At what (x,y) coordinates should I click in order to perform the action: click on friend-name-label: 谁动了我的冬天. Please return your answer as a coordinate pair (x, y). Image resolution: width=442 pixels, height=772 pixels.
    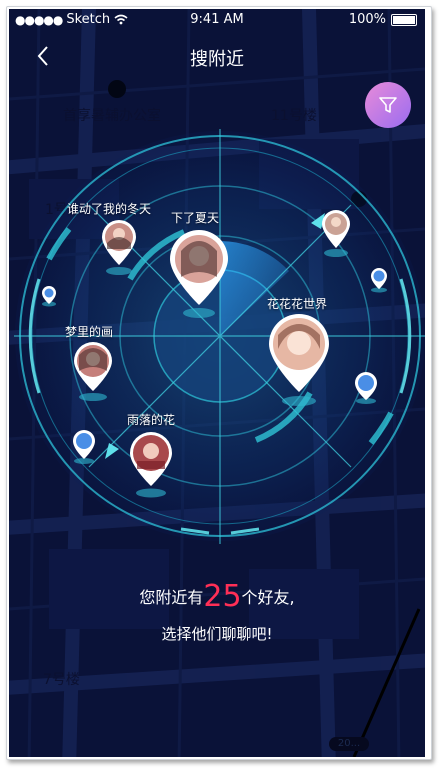
    Looking at the image, I should click on (109, 209).